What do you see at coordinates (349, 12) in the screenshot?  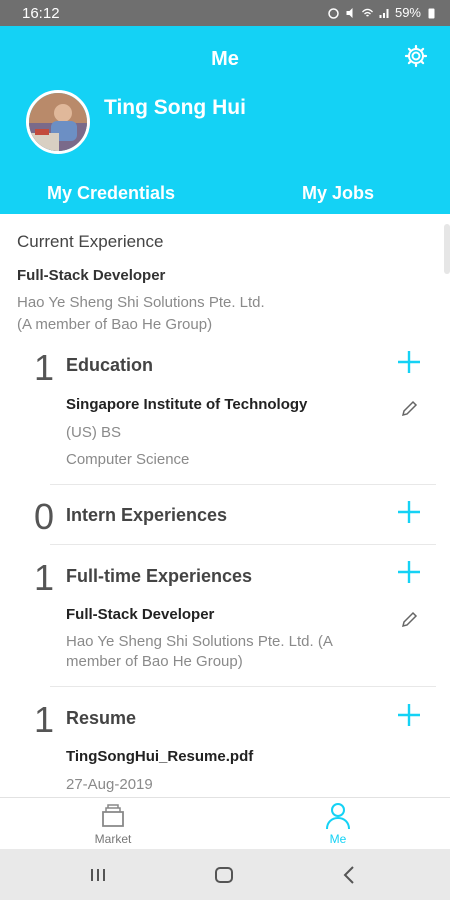 I see `mute-icon` at bounding box center [349, 12].